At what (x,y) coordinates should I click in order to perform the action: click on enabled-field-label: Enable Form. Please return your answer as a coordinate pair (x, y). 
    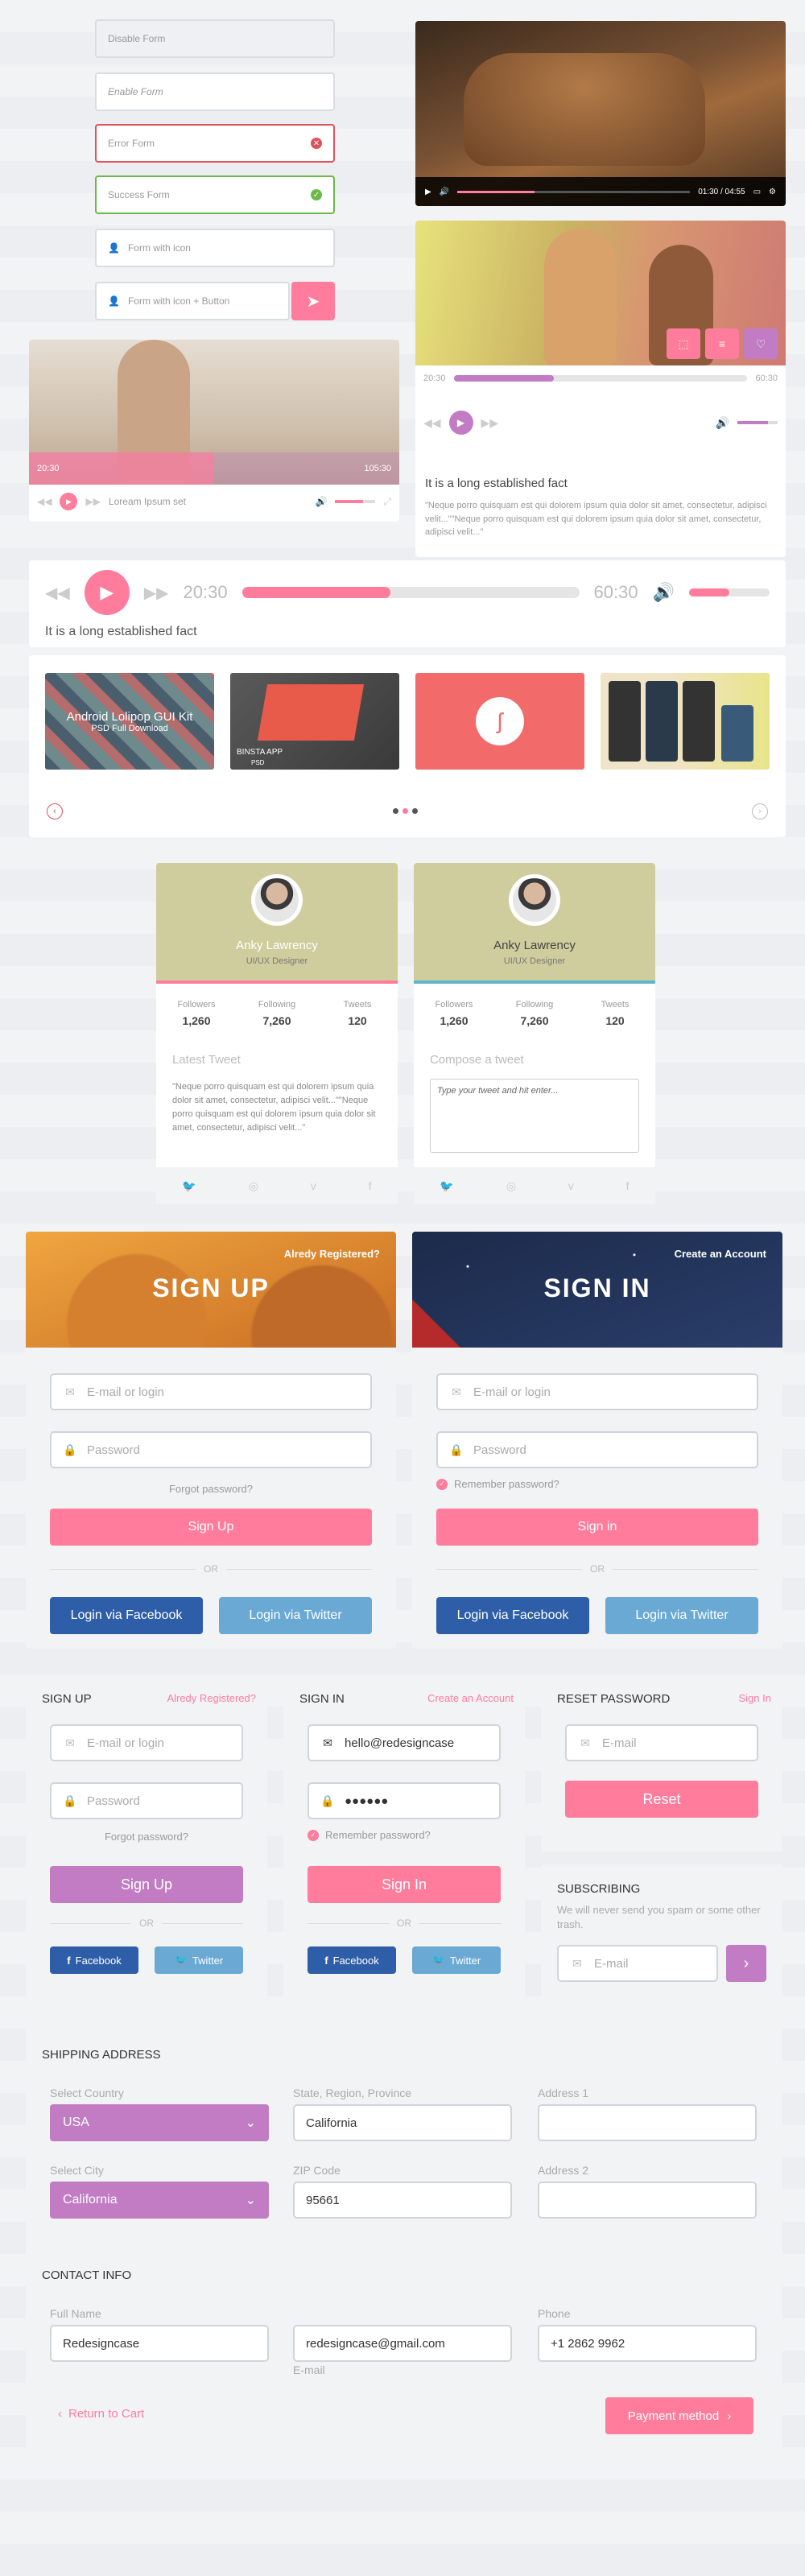
    Looking at the image, I should click on (135, 91).